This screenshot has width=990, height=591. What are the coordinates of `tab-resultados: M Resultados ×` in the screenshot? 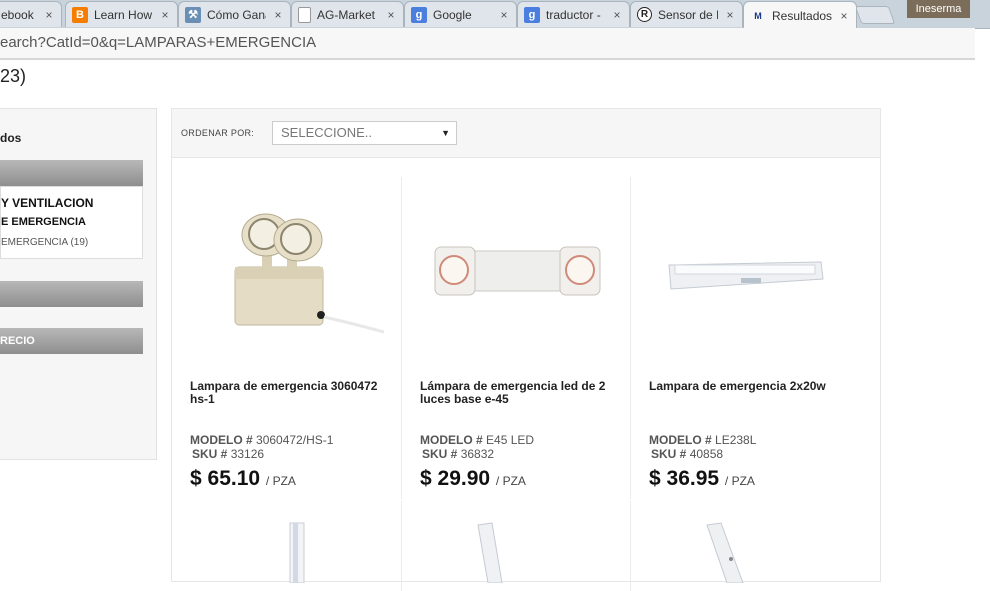 It's located at (800, 14).